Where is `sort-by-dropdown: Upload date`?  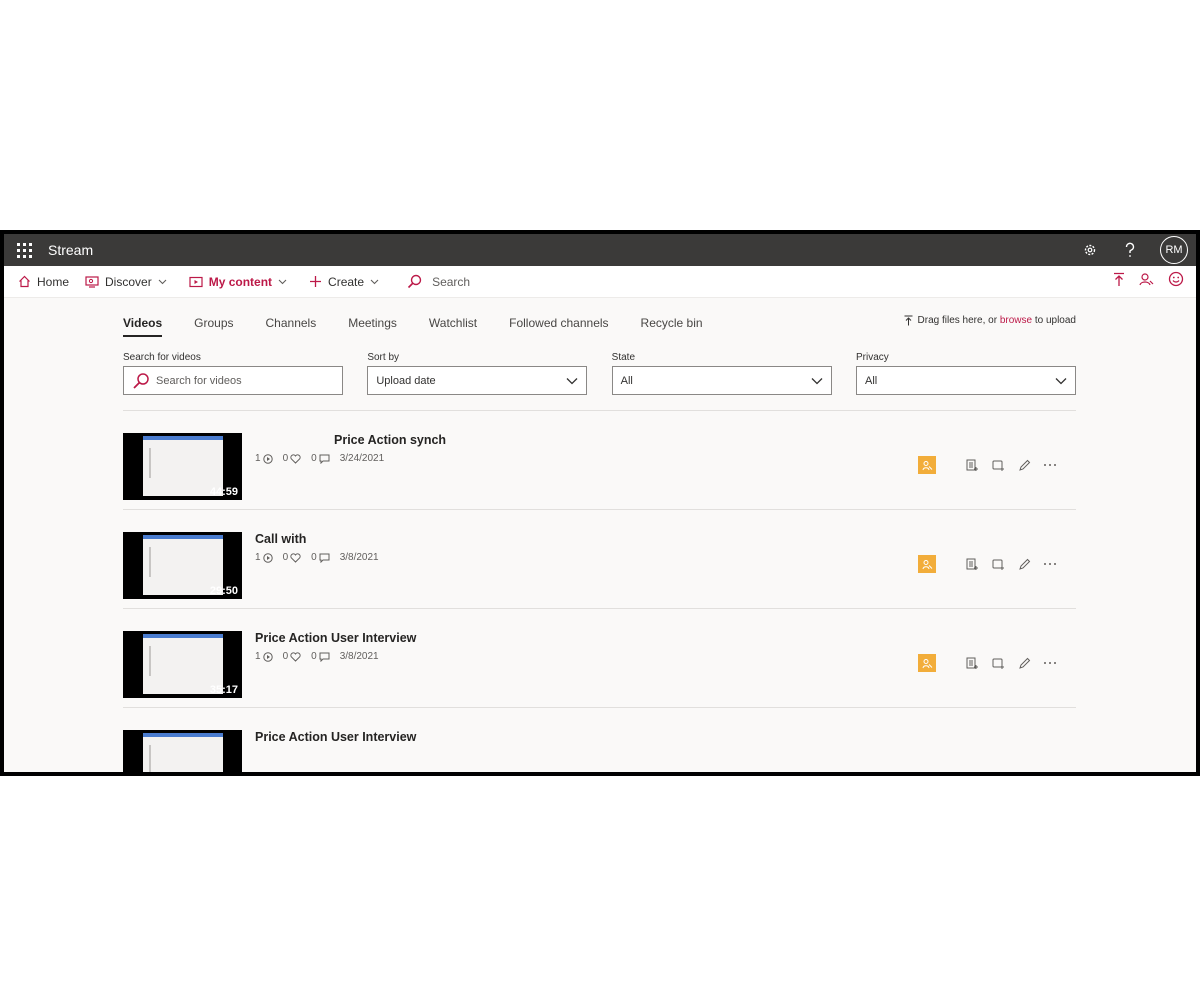
sort-by-dropdown: Upload date is located at coordinates (477, 380).